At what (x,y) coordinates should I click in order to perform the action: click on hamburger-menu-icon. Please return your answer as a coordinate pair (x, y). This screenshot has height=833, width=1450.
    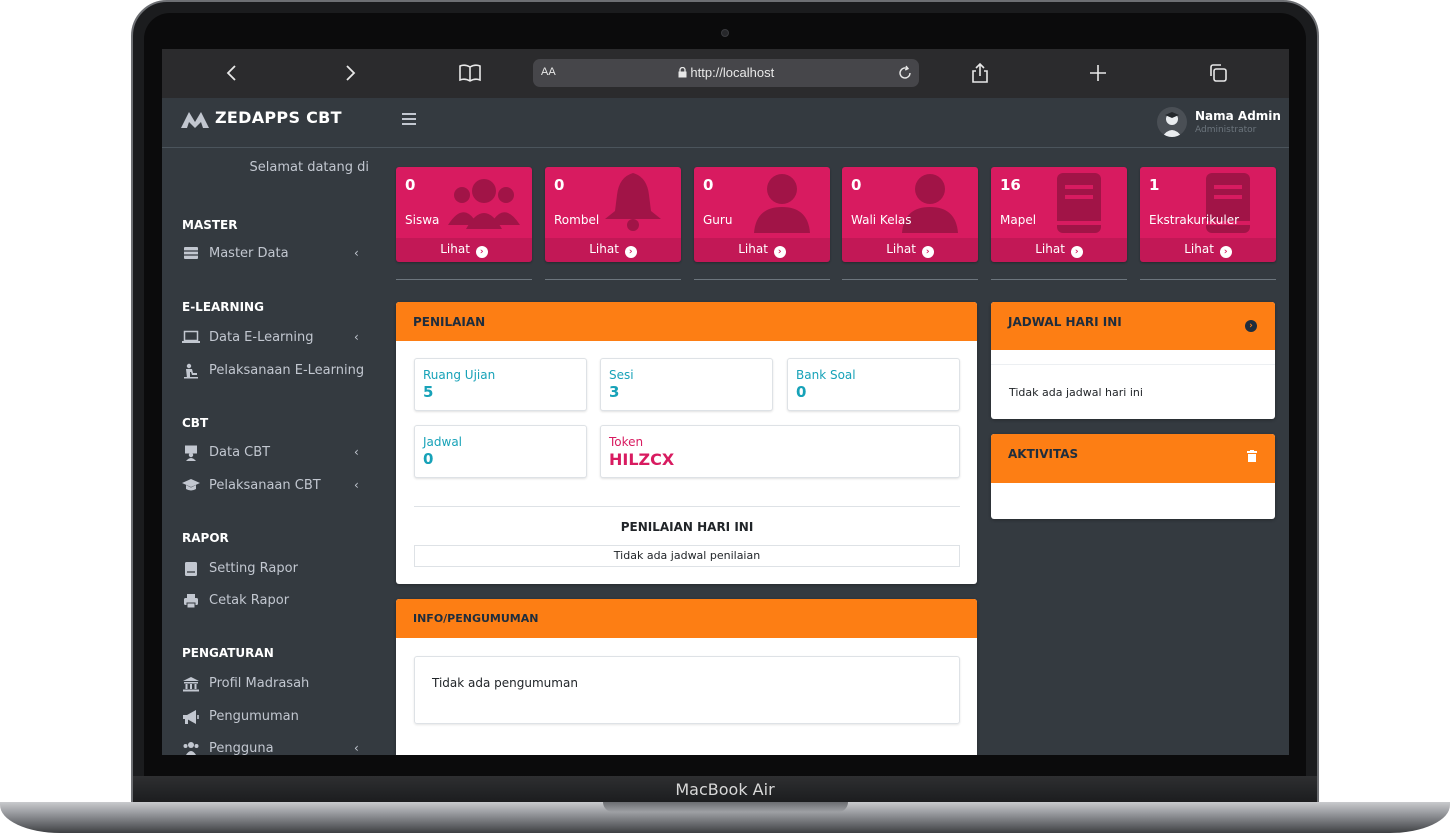
    Looking at the image, I should click on (409, 119).